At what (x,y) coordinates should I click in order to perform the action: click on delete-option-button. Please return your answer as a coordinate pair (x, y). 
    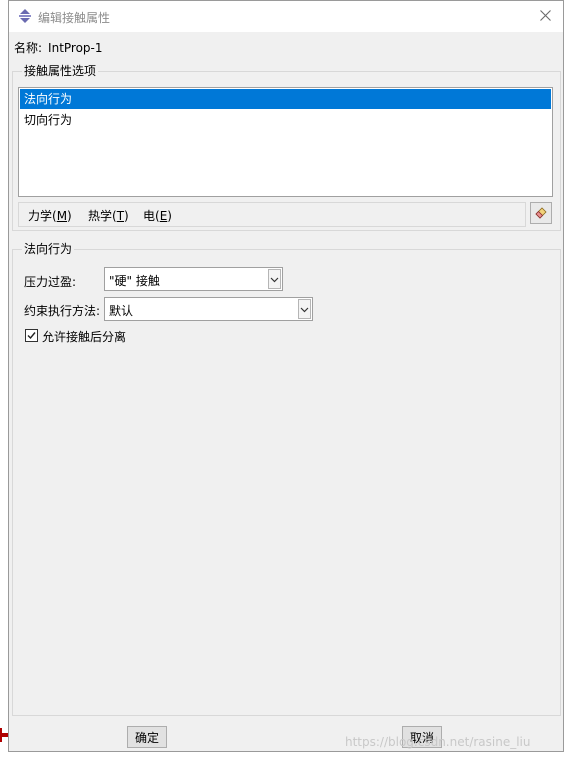
    Looking at the image, I should click on (541, 213).